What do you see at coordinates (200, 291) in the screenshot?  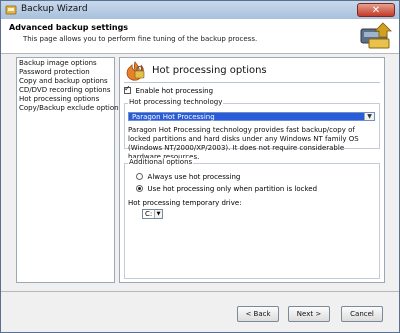 I see `footer-divider` at bounding box center [200, 291].